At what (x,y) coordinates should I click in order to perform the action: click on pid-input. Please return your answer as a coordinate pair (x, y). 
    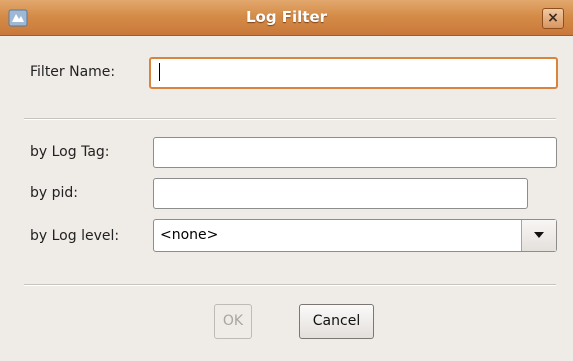
    Looking at the image, I should click on (340, 193).